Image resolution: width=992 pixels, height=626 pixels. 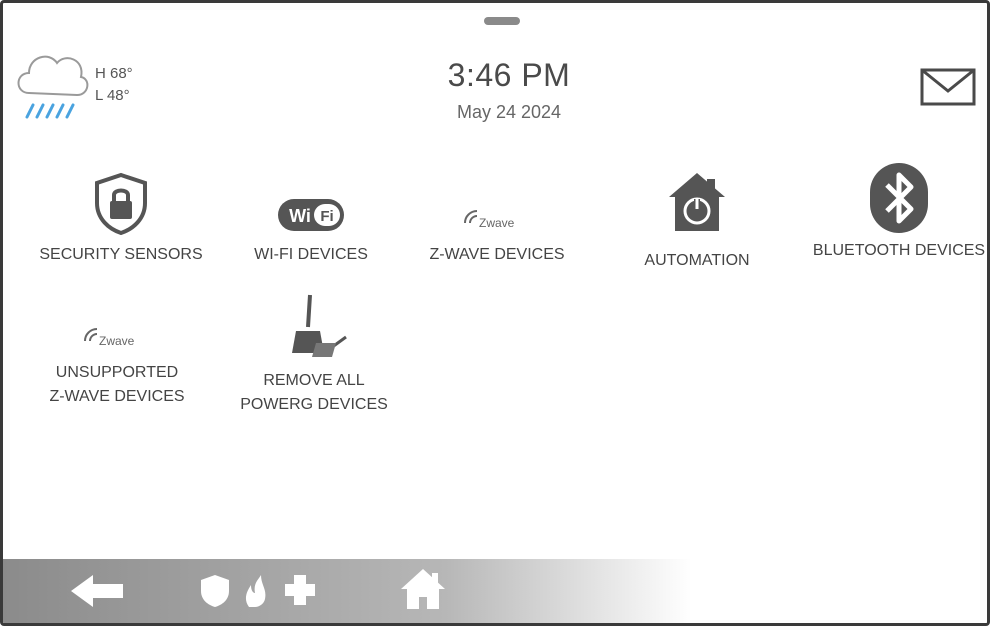 I want to click on fire-icon, so click(x=255, y=591).